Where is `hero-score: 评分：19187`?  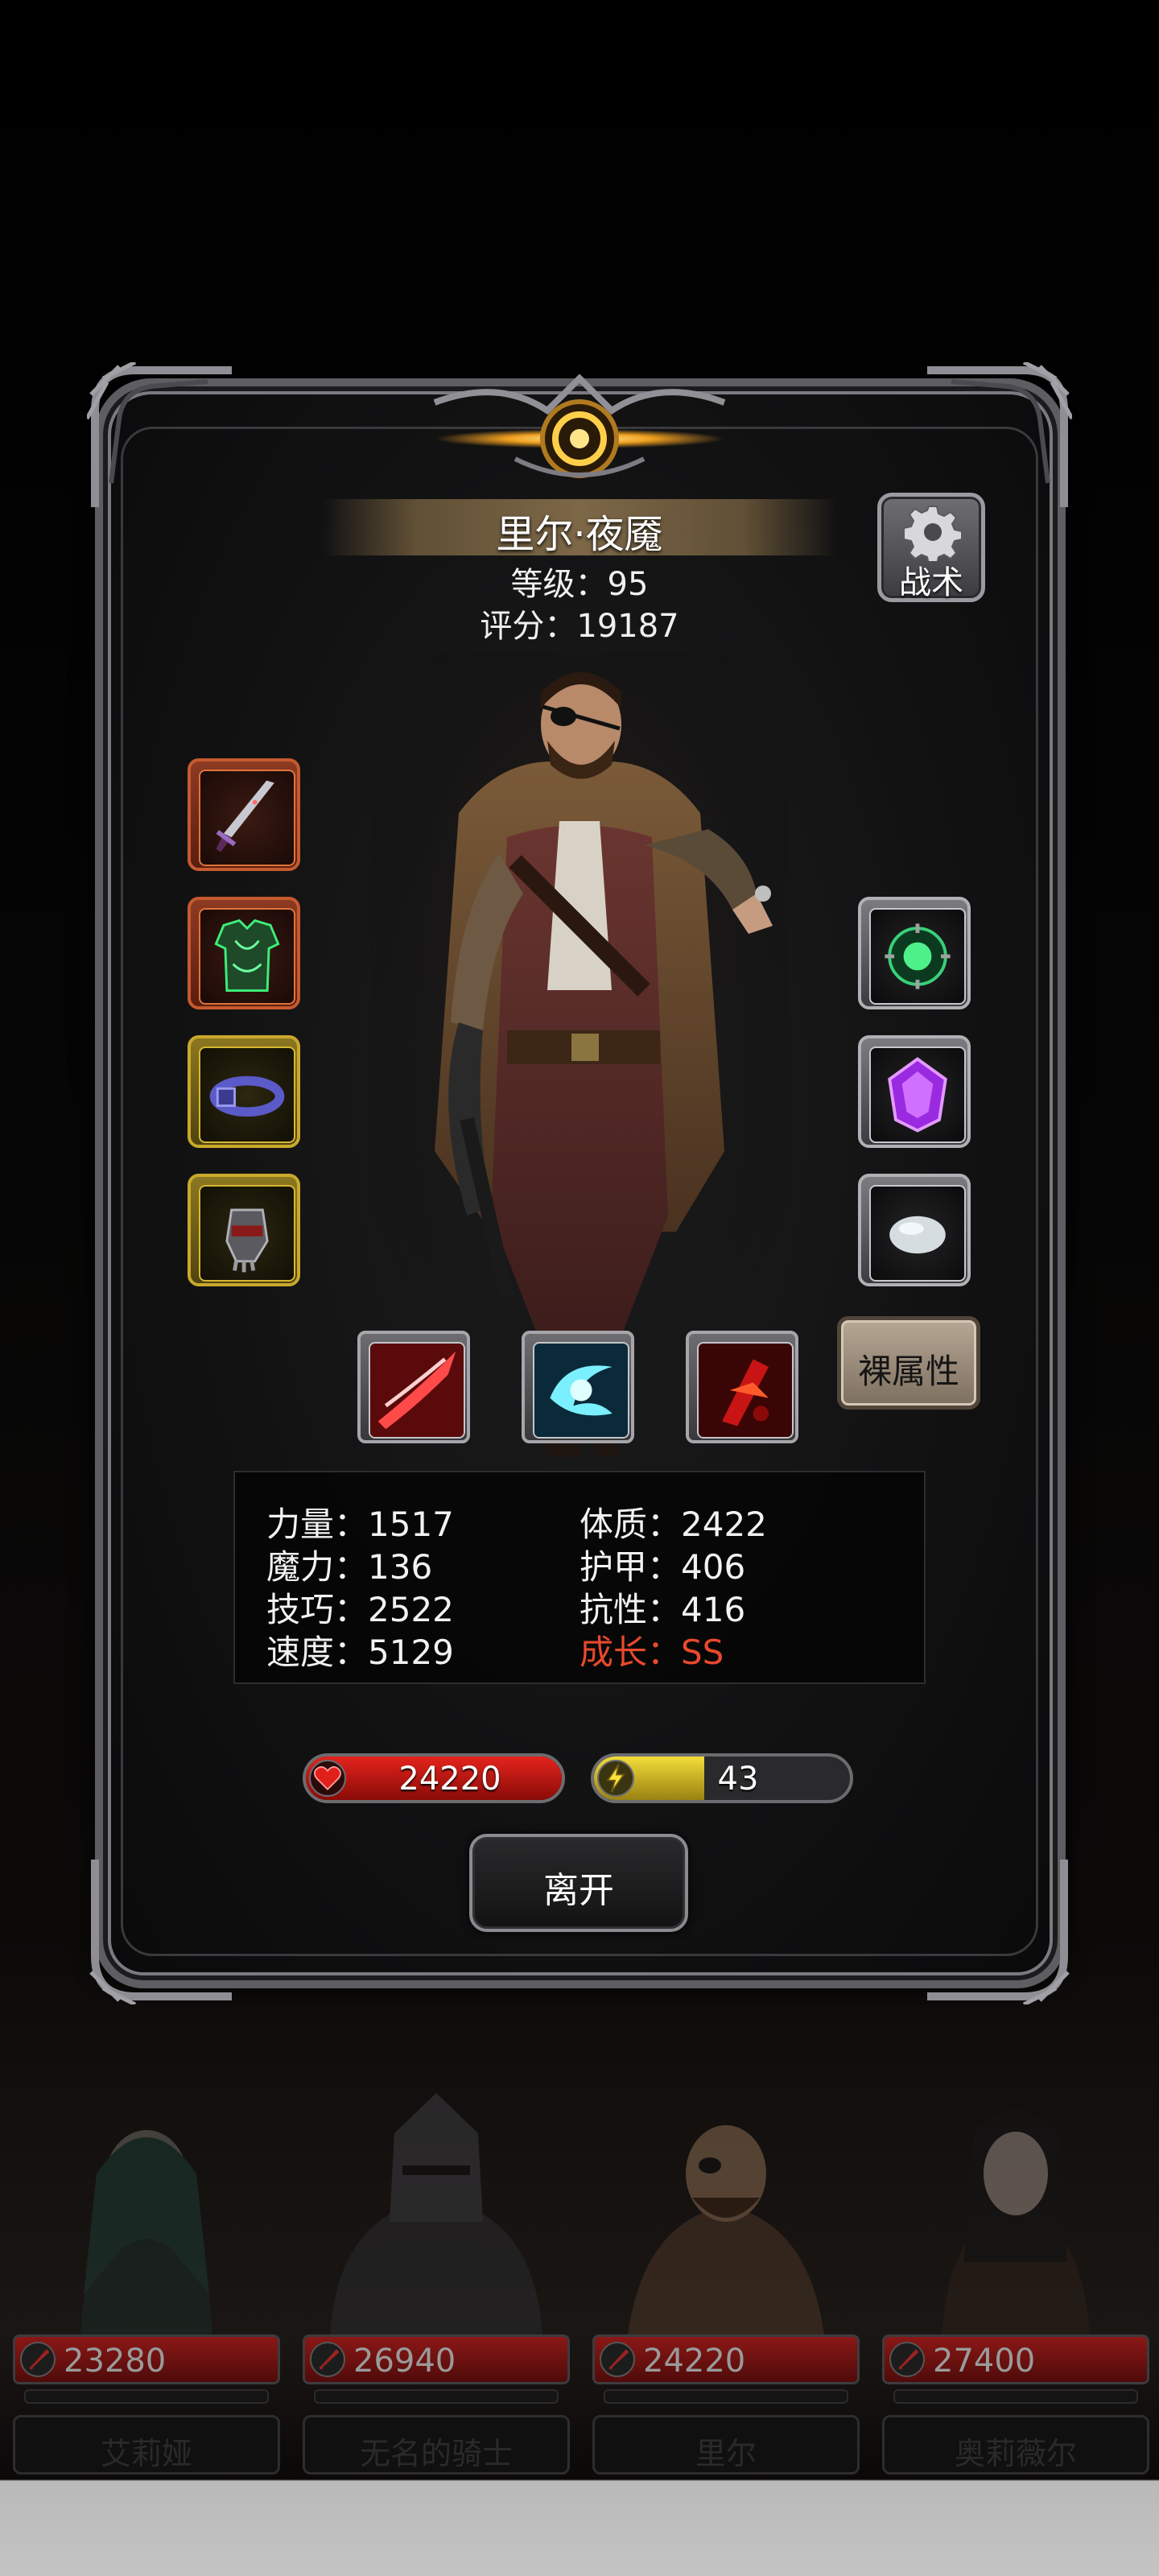 hero-score: 评分：19187 is located at coordinates (579, 626).